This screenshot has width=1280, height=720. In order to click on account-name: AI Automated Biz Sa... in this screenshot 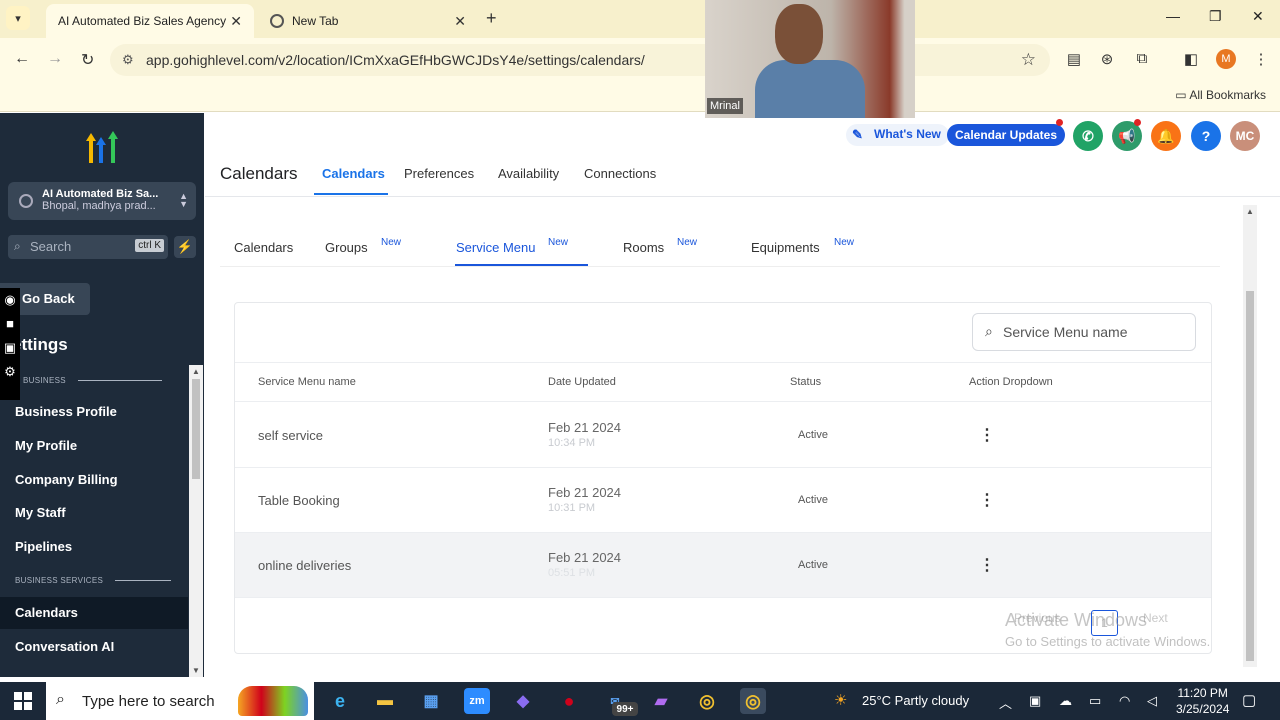, I will do `click(100, 194)`.